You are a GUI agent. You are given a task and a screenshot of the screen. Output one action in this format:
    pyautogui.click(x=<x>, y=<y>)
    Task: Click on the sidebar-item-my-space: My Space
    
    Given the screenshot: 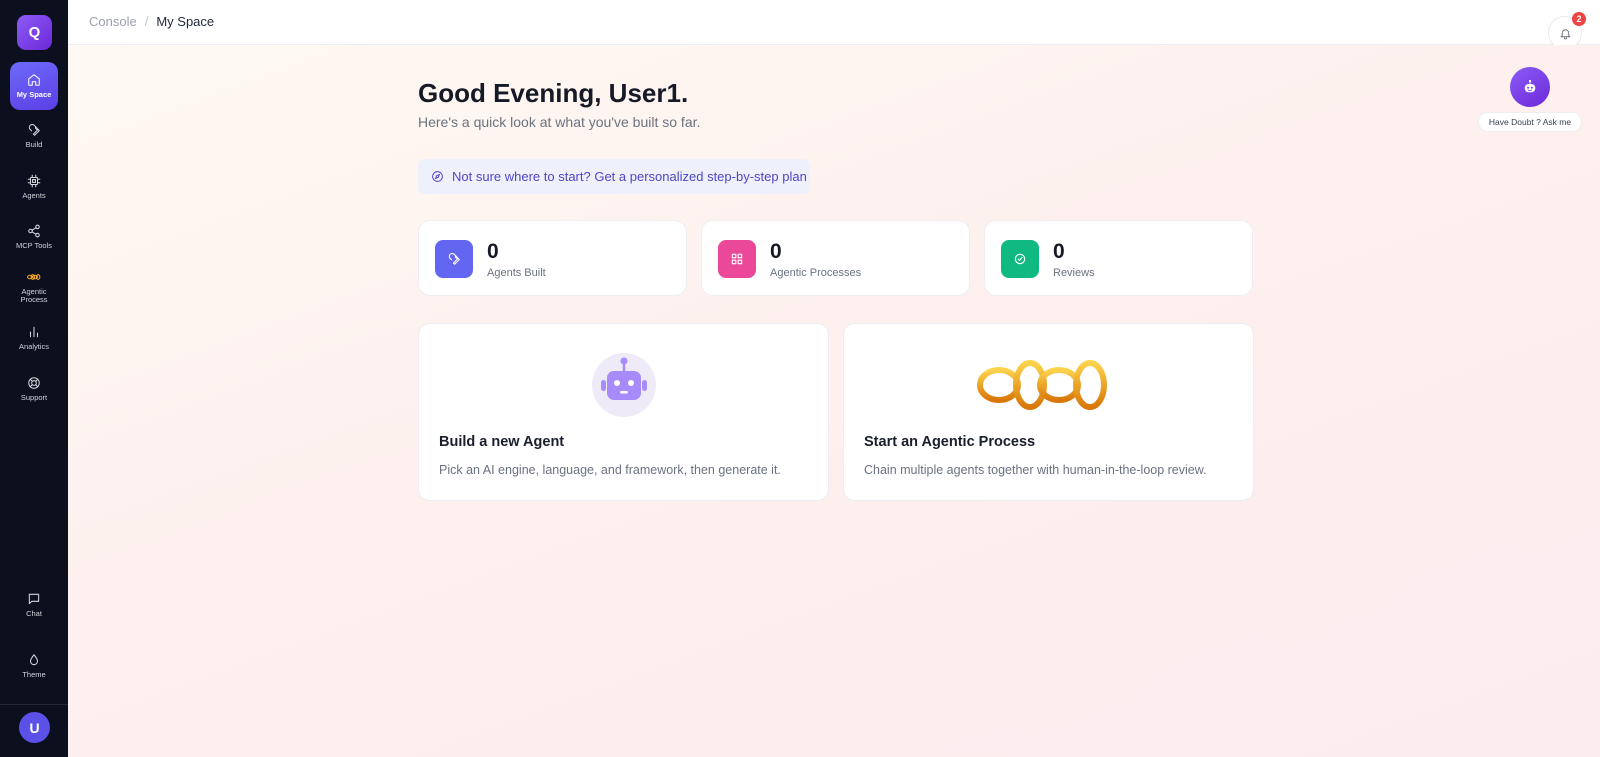 What is the action you would take?
    pyautogui.click(x=34, y=86)
    